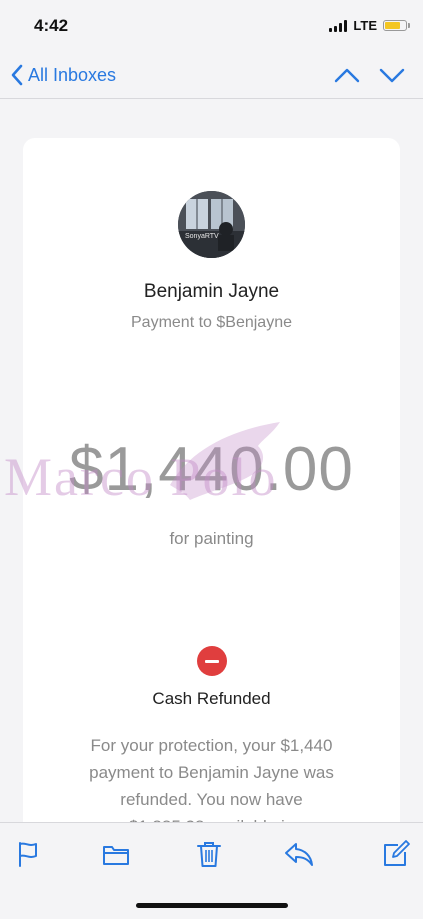 The height and width of the screenshot is (919, 423). I want to click on avatar-photo, so click(211, 224).